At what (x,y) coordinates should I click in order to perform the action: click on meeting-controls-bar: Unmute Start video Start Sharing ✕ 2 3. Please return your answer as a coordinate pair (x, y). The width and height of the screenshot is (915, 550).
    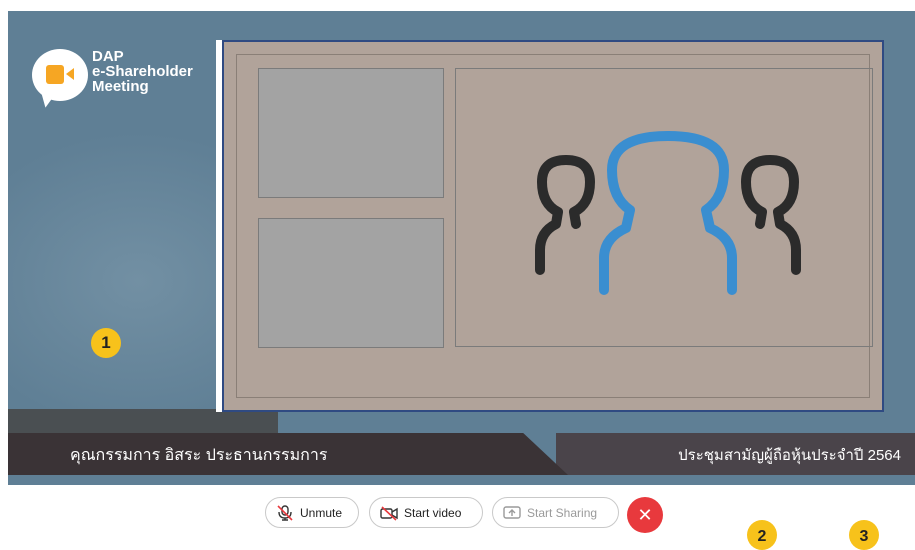
    Looking at the image, I should click on (457, 522).